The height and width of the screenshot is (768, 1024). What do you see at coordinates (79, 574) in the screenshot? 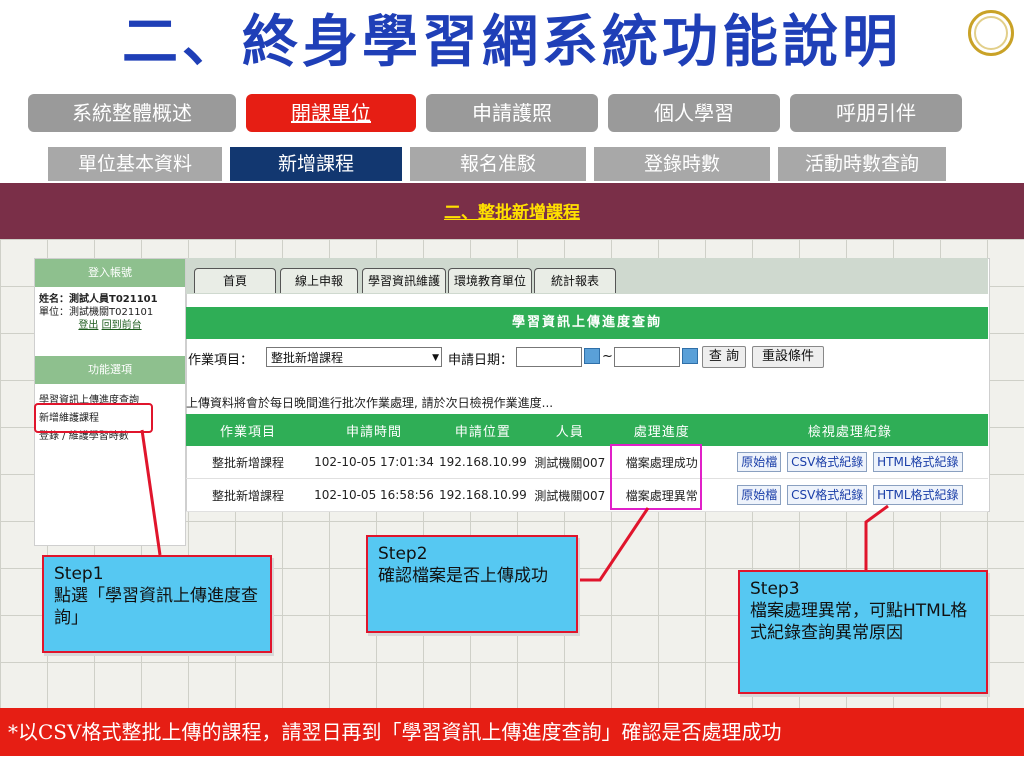
I see `step1-title: Step1` at bounding box center [79, 574].